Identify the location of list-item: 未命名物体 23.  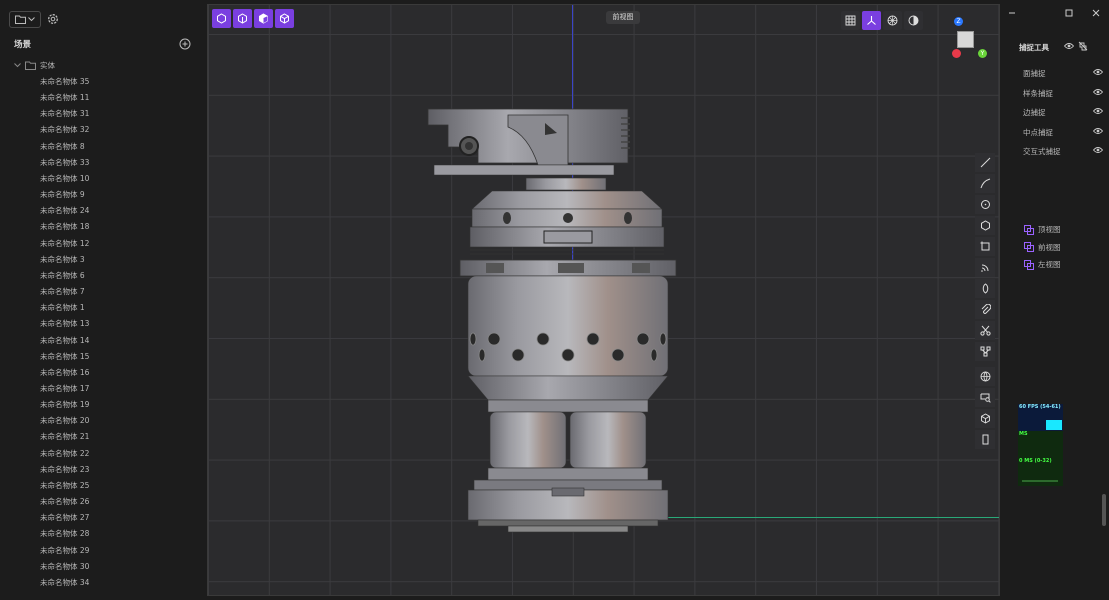
(64, 473).